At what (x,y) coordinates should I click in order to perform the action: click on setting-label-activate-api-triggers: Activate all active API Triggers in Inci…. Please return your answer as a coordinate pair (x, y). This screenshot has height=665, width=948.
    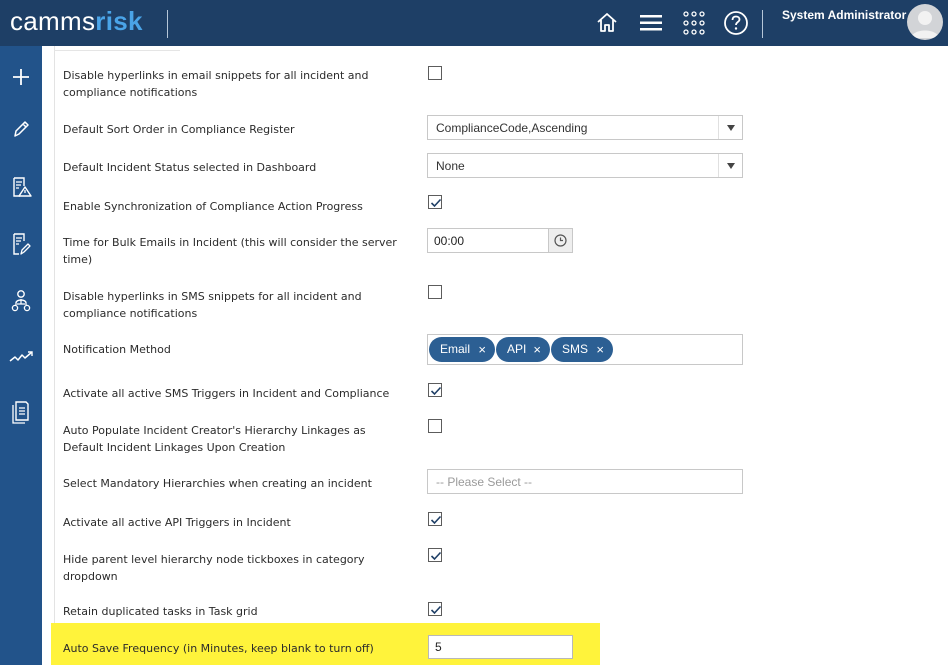
    Looking at the image, I should click on (177, 522).